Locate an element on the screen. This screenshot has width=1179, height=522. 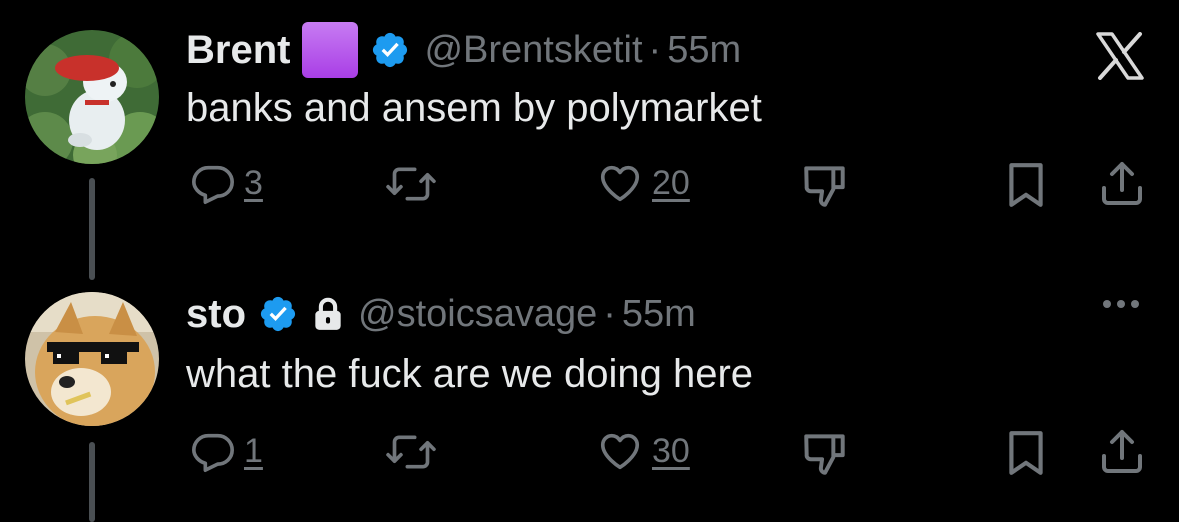
reply-button: 1 is located at coordinates (226, 451).